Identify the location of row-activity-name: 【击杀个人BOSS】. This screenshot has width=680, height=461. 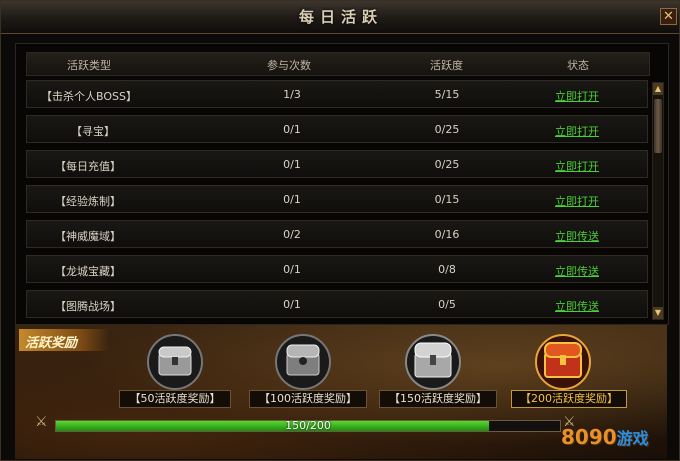
(89, 96).